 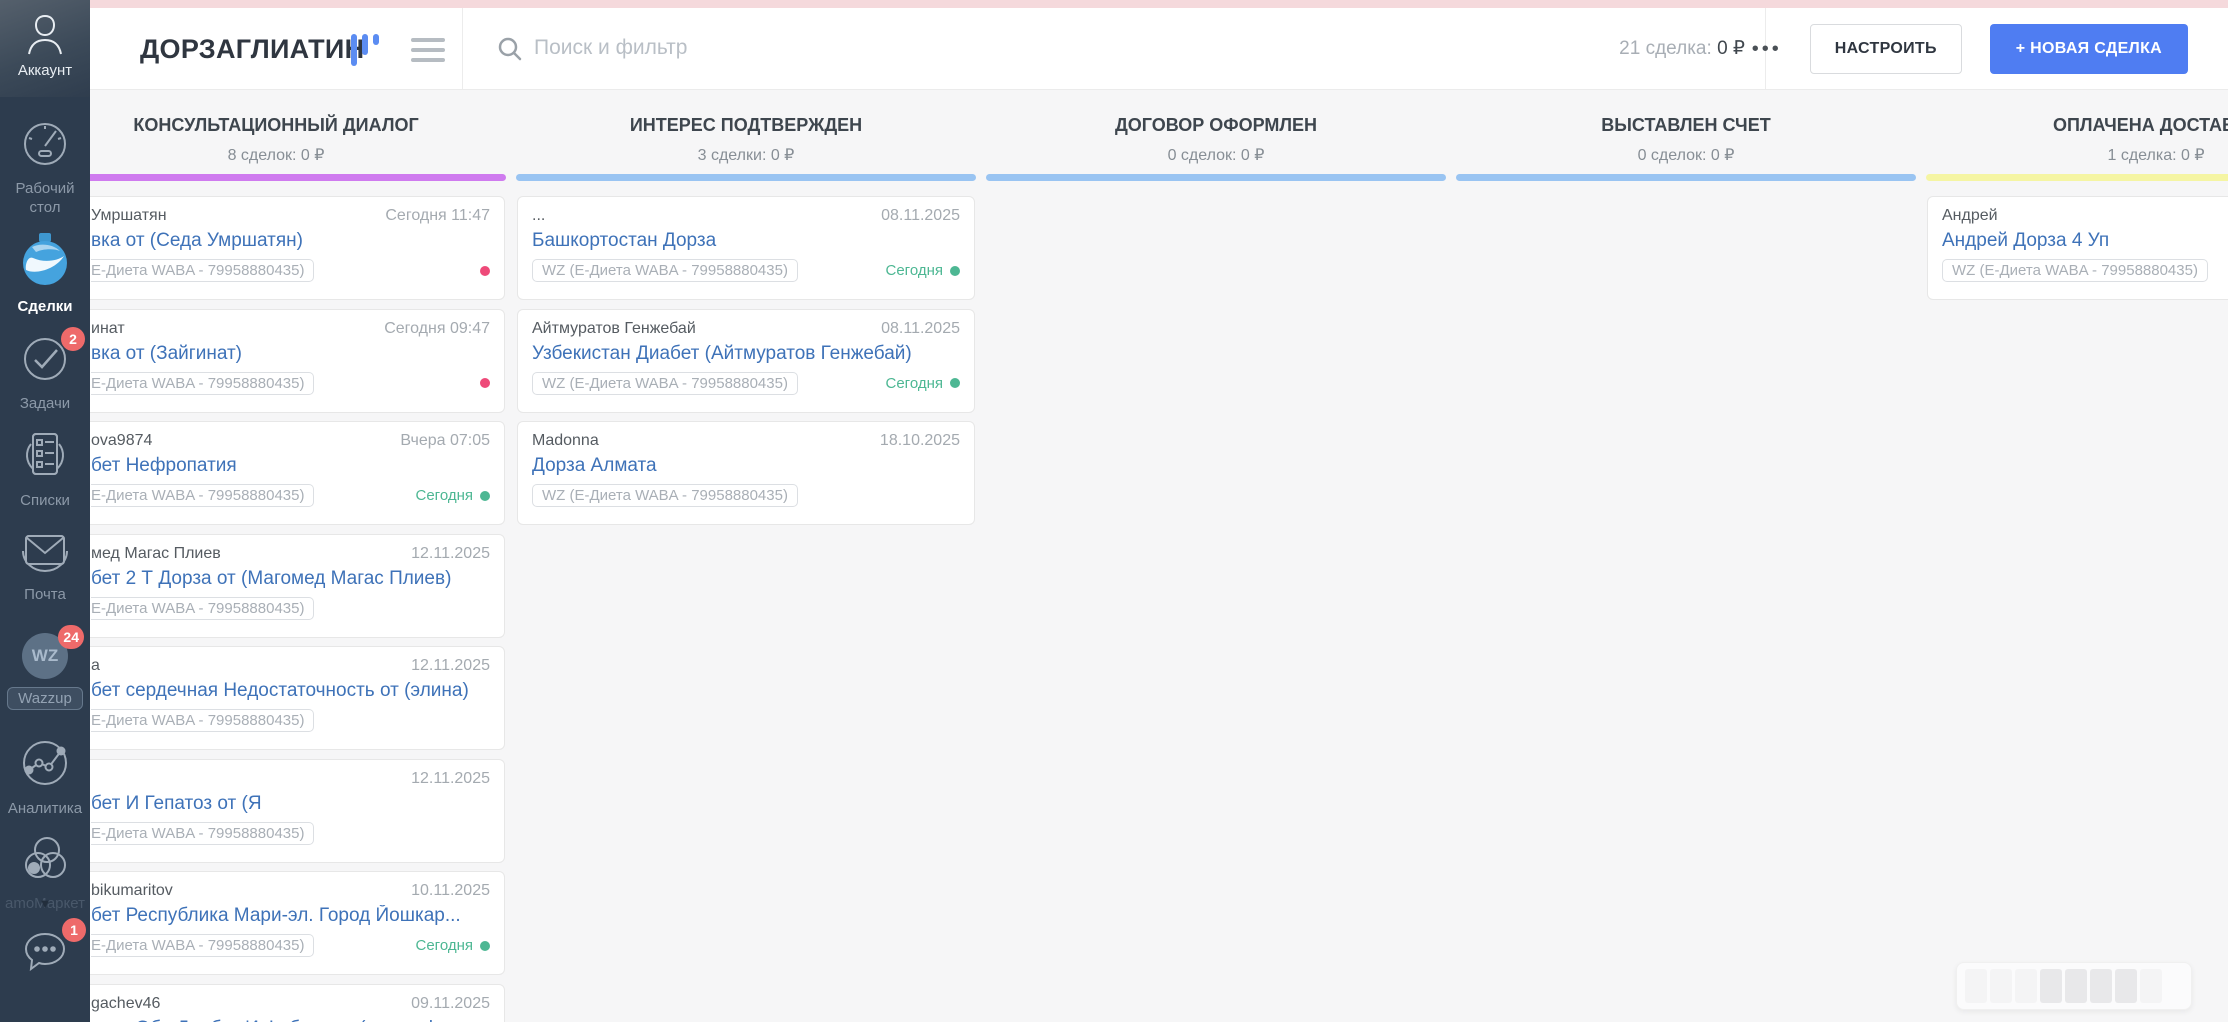 What do you see at coordinates (746, 354) in the screenshot?
I see `deal-title-link: Узбекистан Диабет (Айтмуратов Генжебай)` at bounding box center [746, 354].